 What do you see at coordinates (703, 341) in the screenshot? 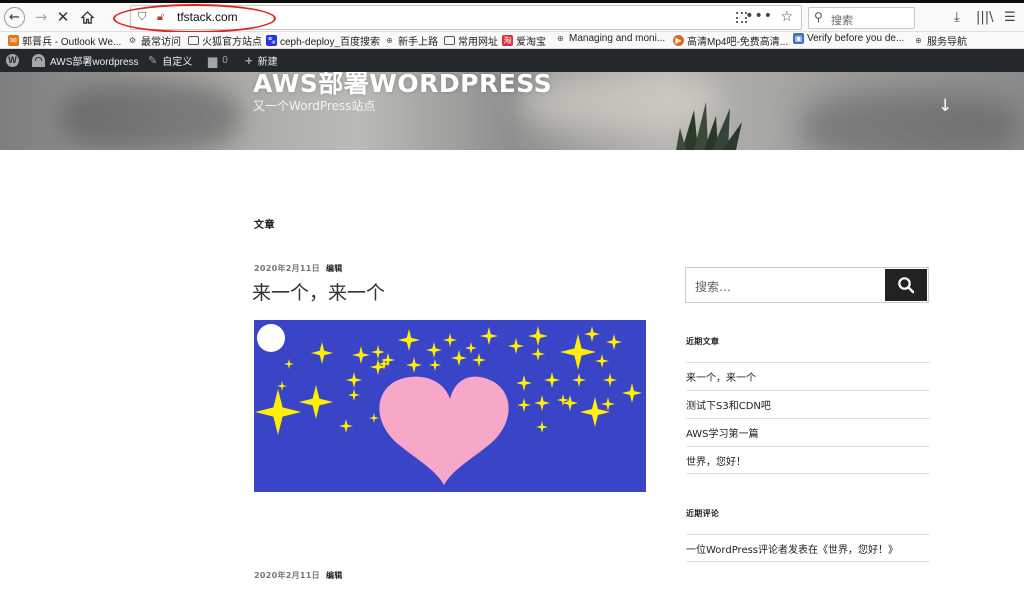
I see `recent-posts-title: 近期文章` at bounding box center [703, 341].